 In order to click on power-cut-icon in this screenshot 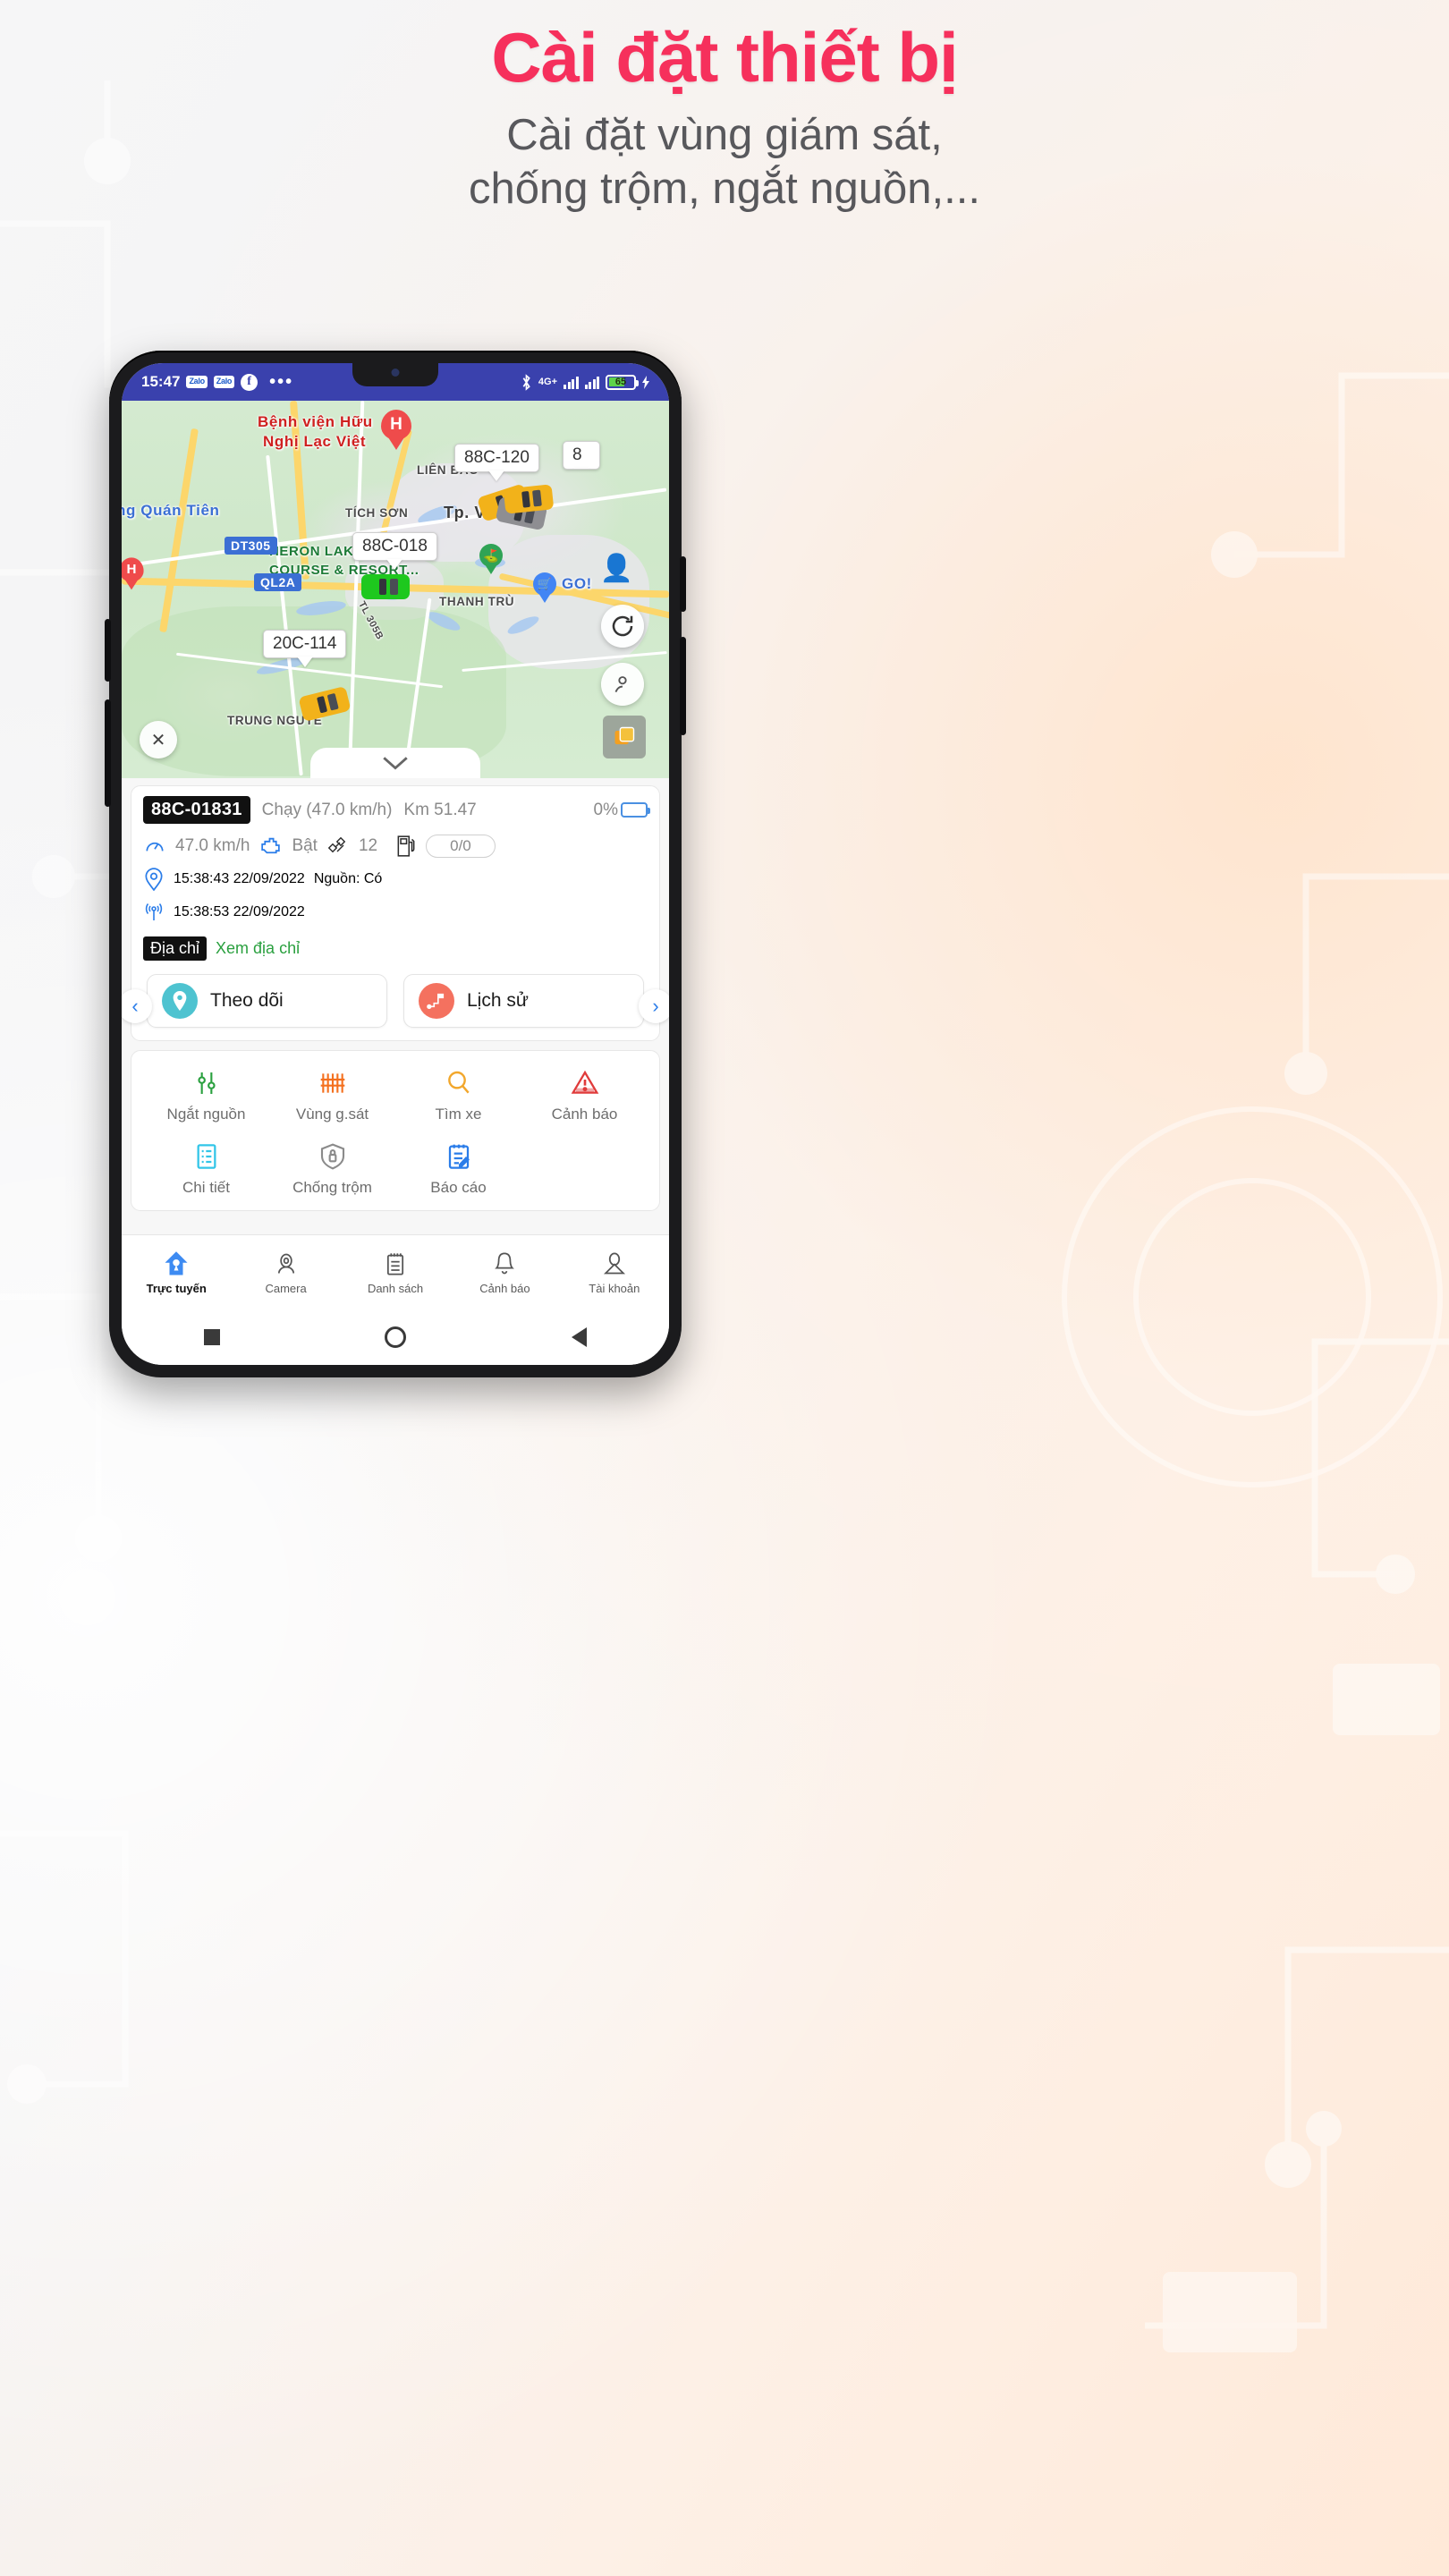, I will do `click(206, 1083)`.